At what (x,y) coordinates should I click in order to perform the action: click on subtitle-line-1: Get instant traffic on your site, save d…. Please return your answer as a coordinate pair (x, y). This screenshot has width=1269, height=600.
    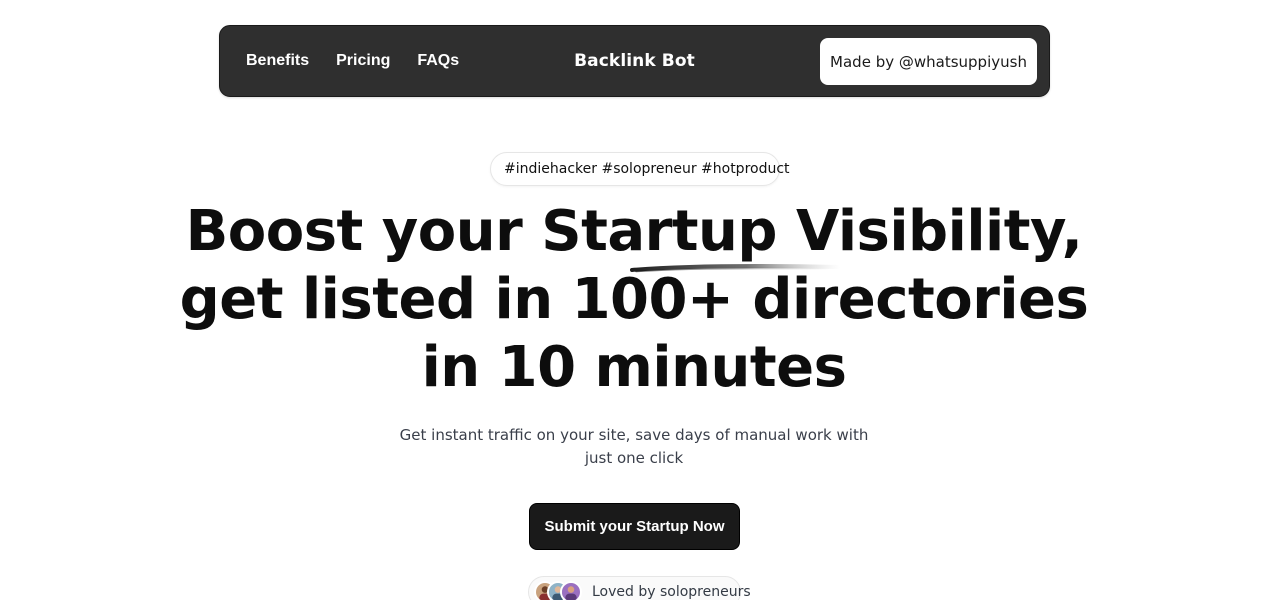
    Looking at the image, I should click on (634, 435).